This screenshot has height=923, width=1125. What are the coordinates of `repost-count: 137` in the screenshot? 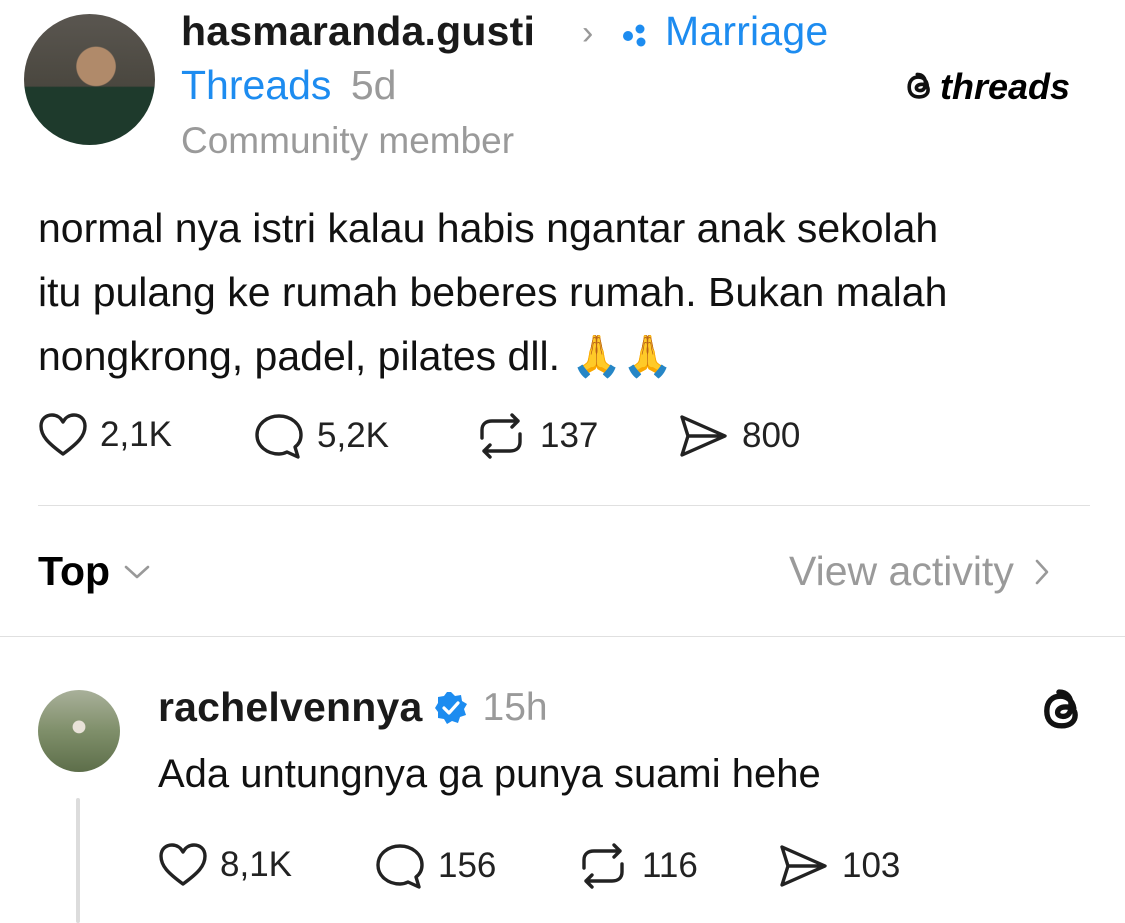 It's located at (569, 435).